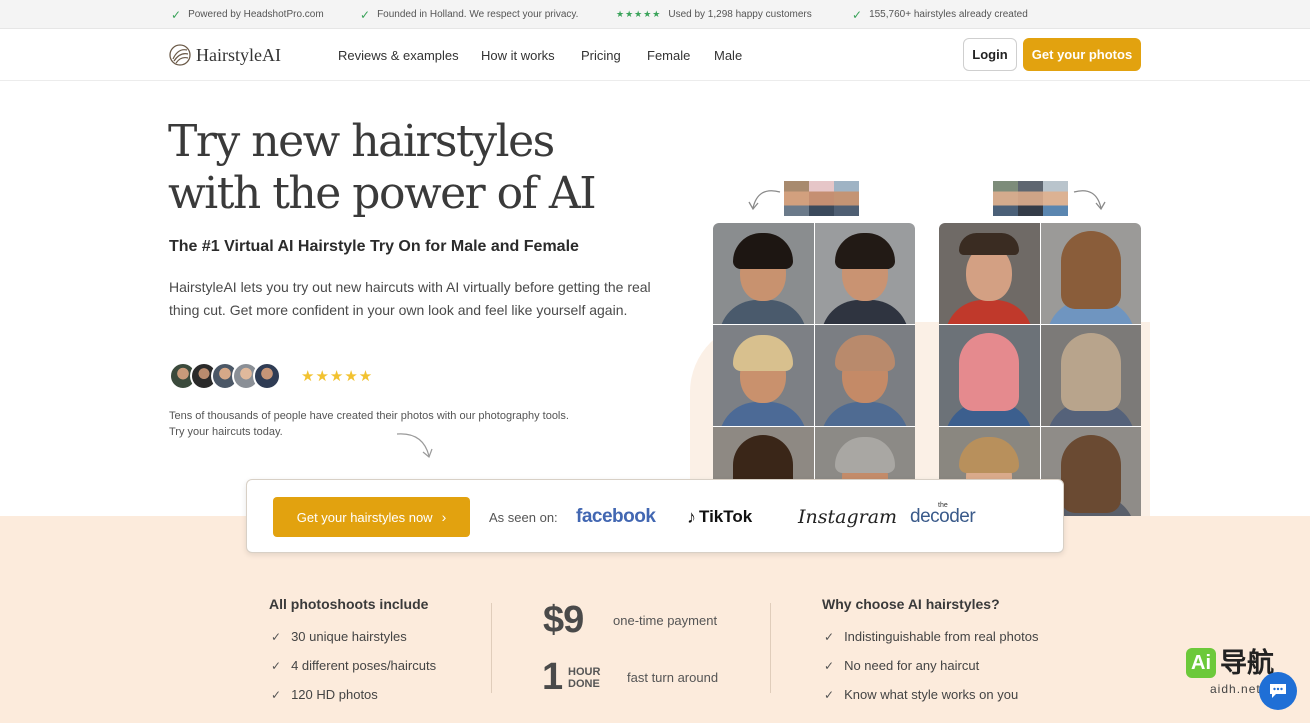 The height and width of the screenshot is (723, 1310). What do you see at coordinates (902, 665) in the screenshot?
I see `feature-item: ✓ No need for any haircut` at bounding box center [902, 665].